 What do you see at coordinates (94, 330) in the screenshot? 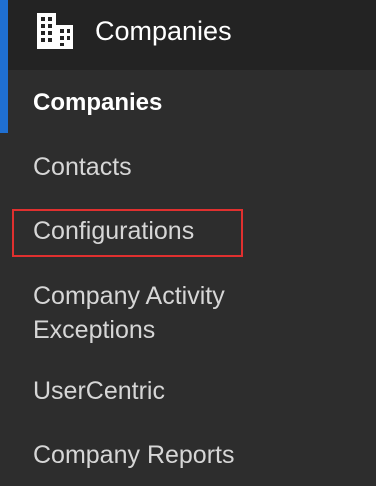
I see `nav-item-label-line-2: Exceptions` at bounding box center [94, 330].